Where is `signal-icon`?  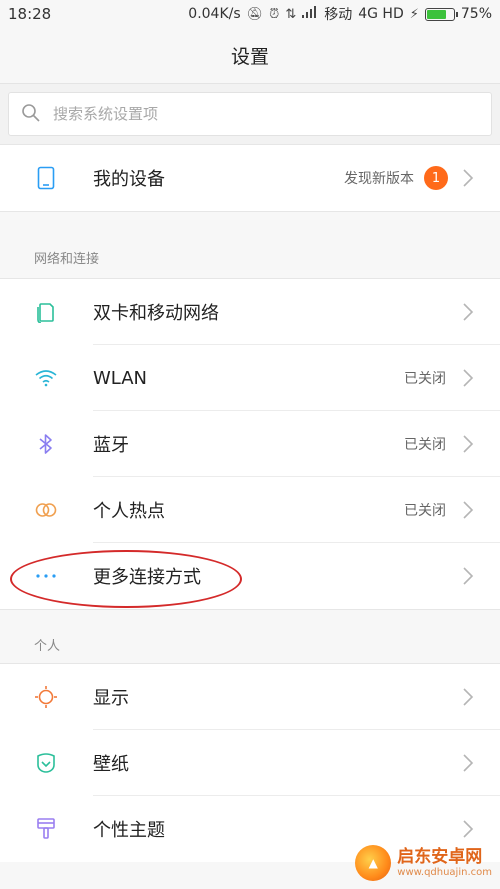
signal-icon is located at coordinates (310, 14).